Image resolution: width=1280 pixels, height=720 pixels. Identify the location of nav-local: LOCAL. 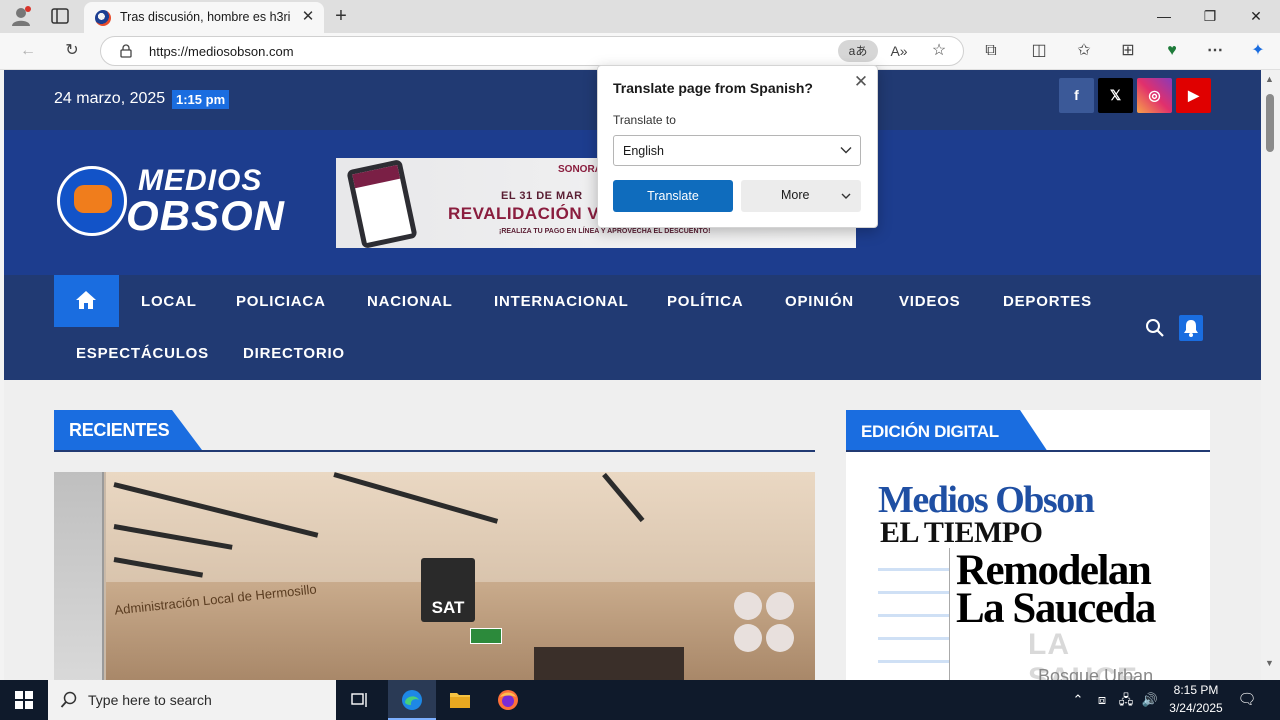
(169, 301).